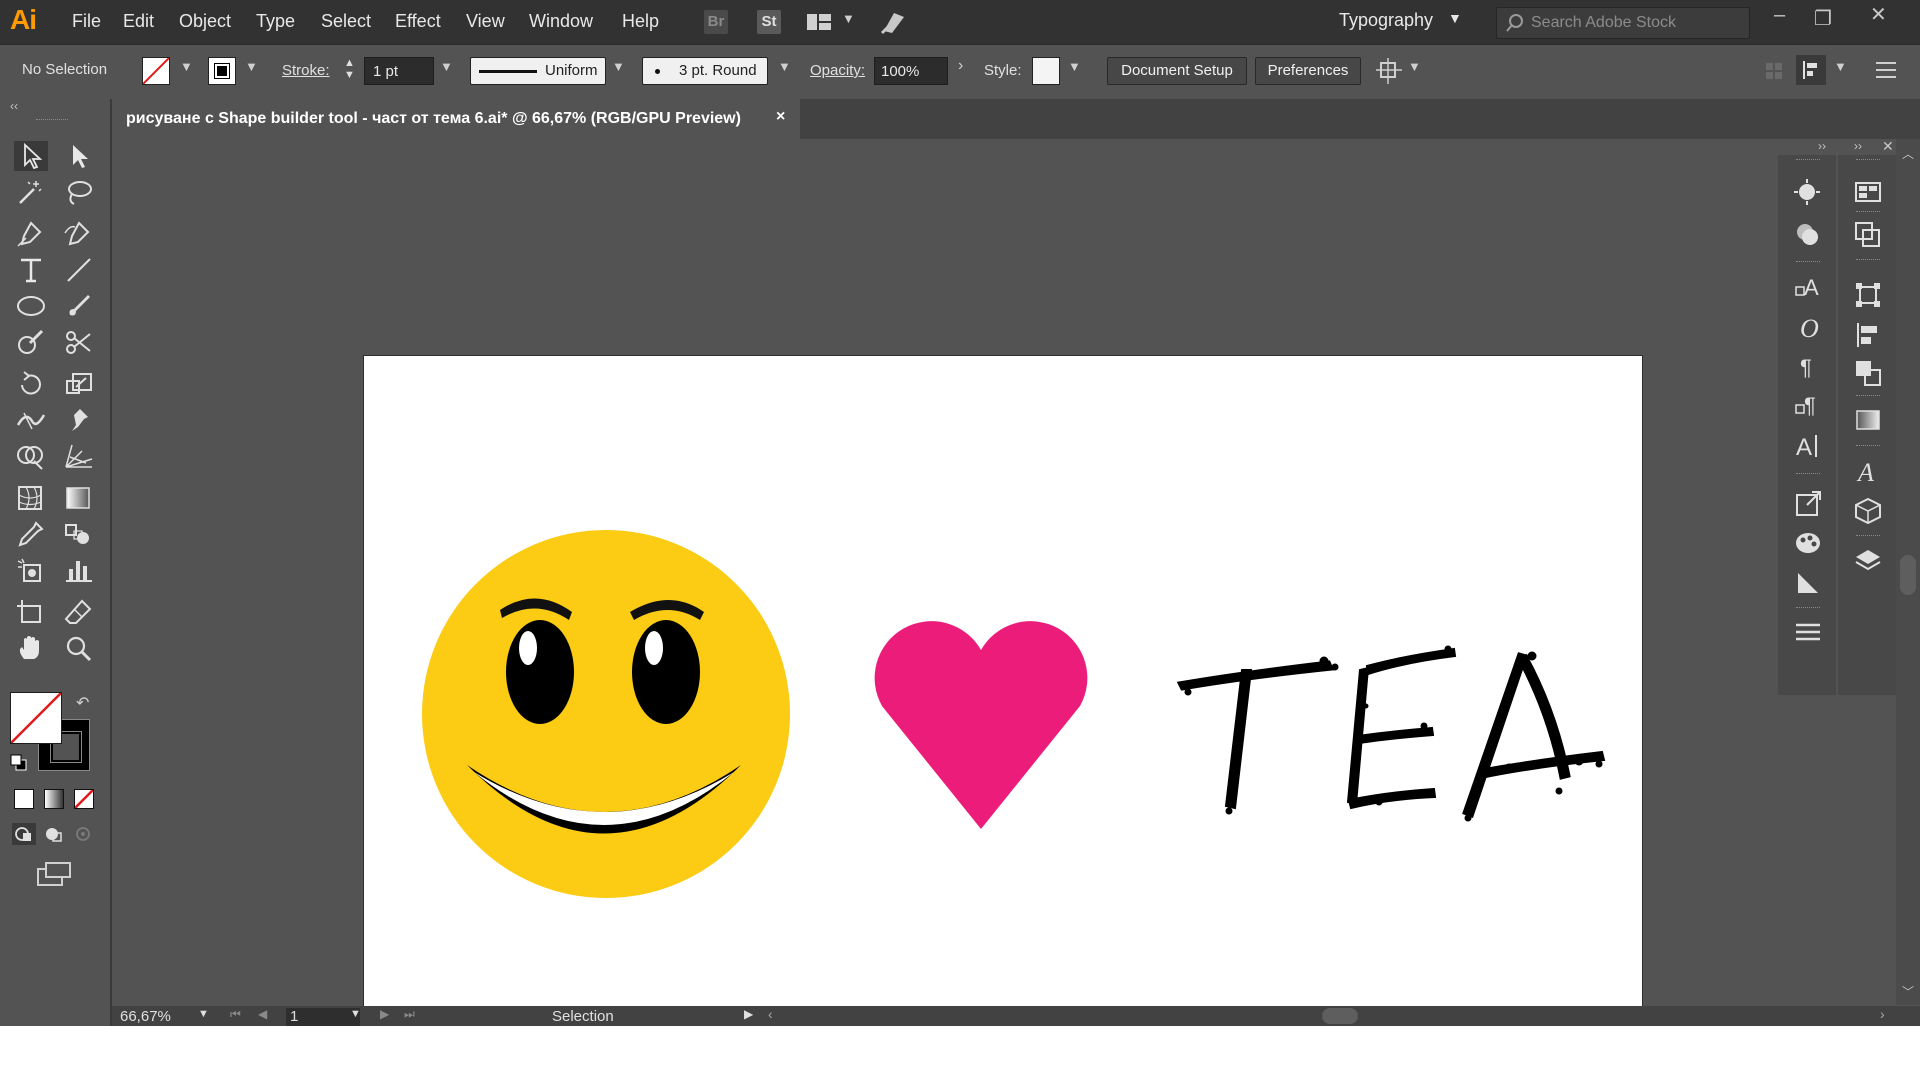 The width and height of the screenshot is (1920, 1080). What do you see at coordinates (1878, 14) in the screenshot?
I see `close-button: ✕` at bounding box center [1878, 14].